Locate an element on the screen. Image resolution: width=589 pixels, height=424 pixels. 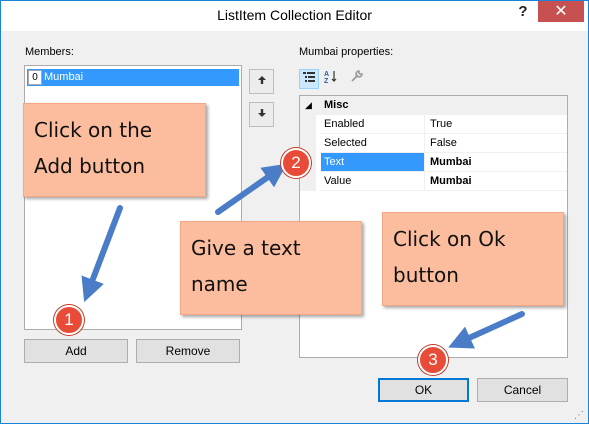
note-text-name: Give a text name is located at coordinates (271, 268).